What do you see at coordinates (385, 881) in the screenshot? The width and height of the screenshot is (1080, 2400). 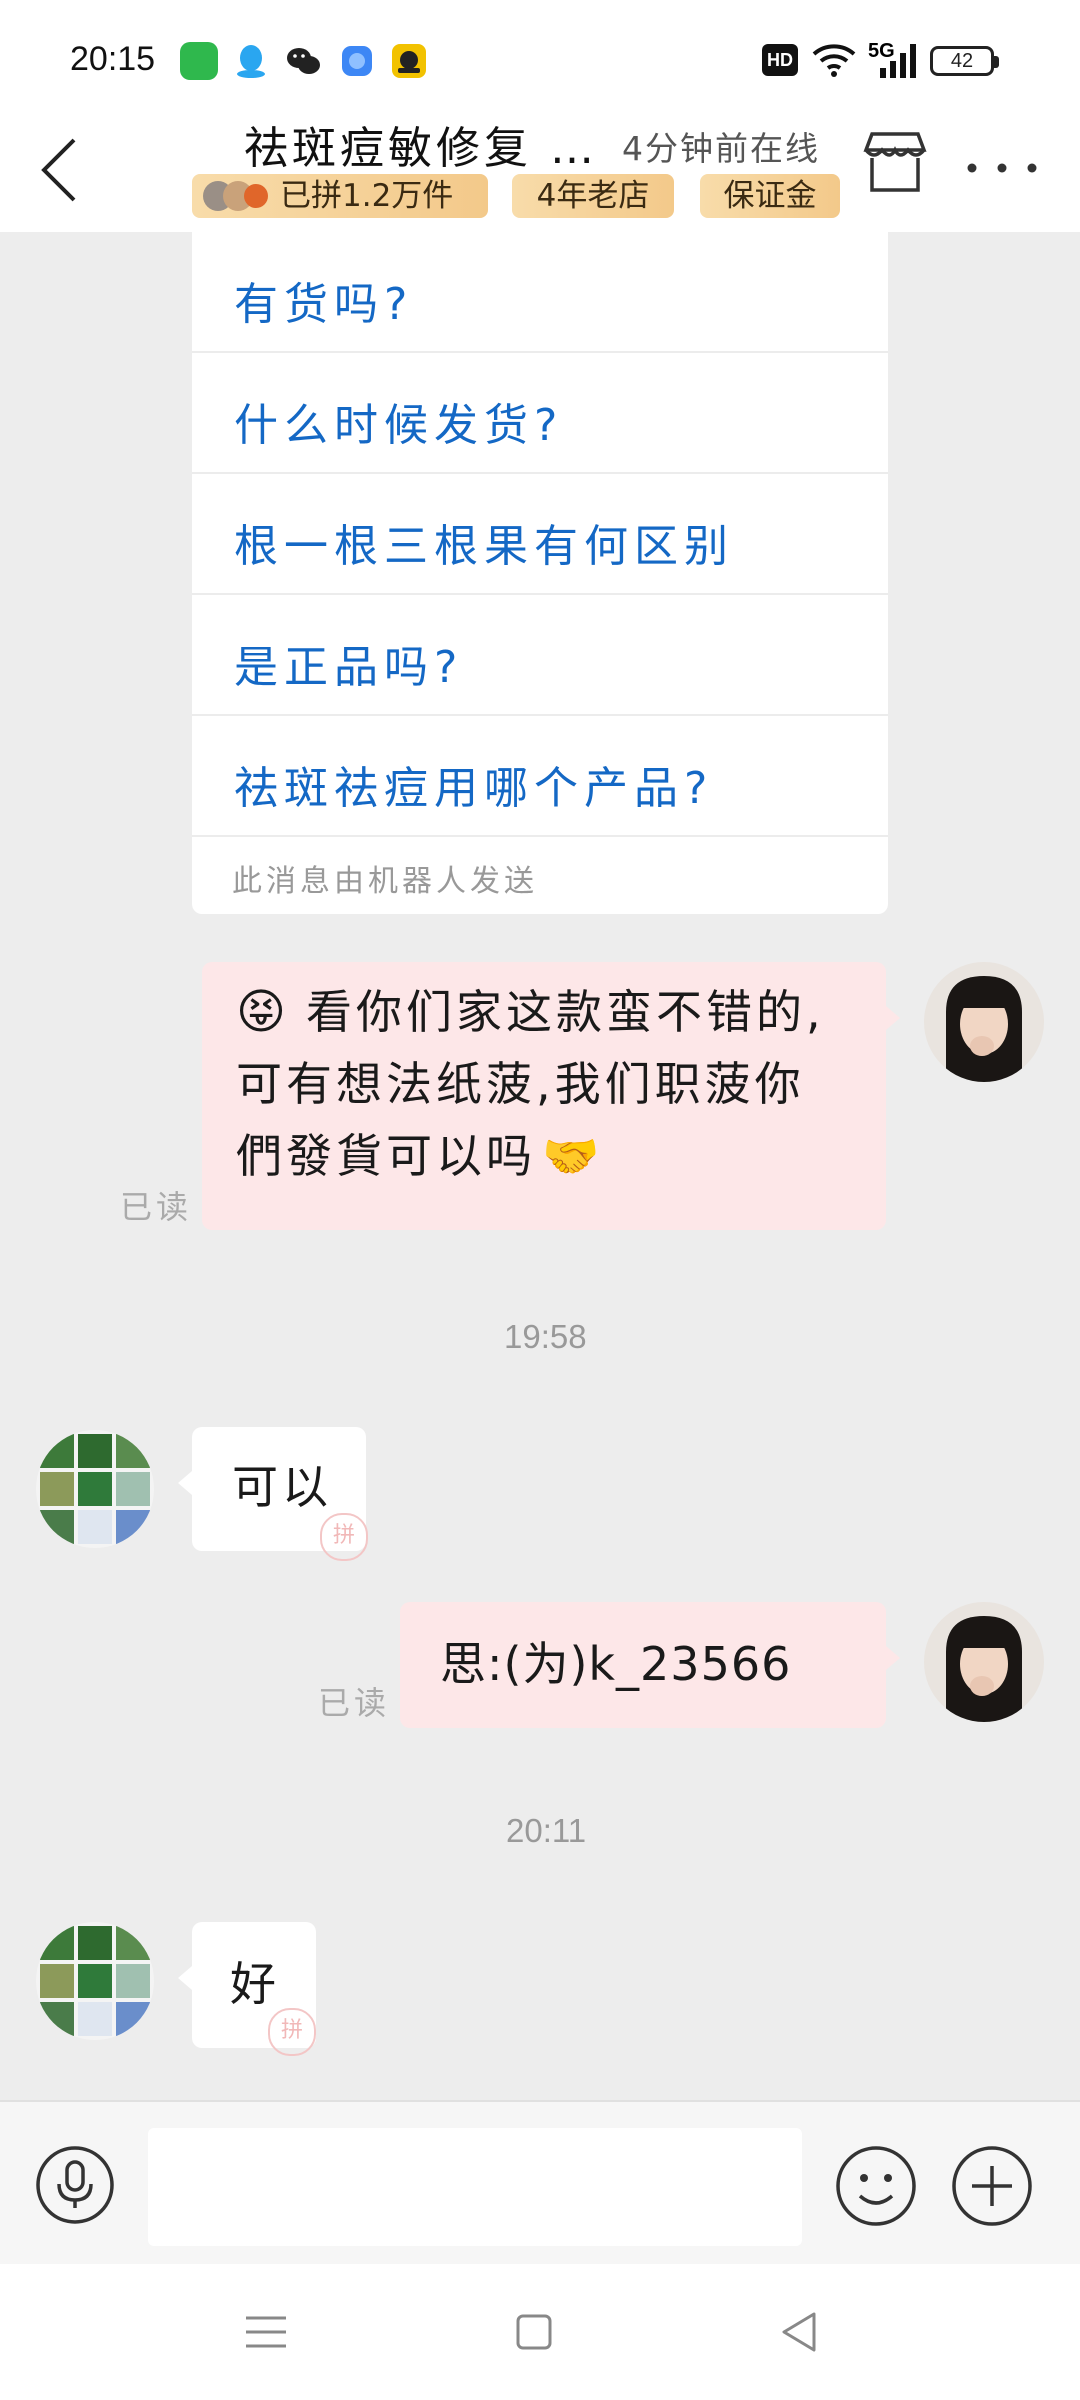 I see `bot-note: 此消息由机器人发送` at bounding box center [385, 881].